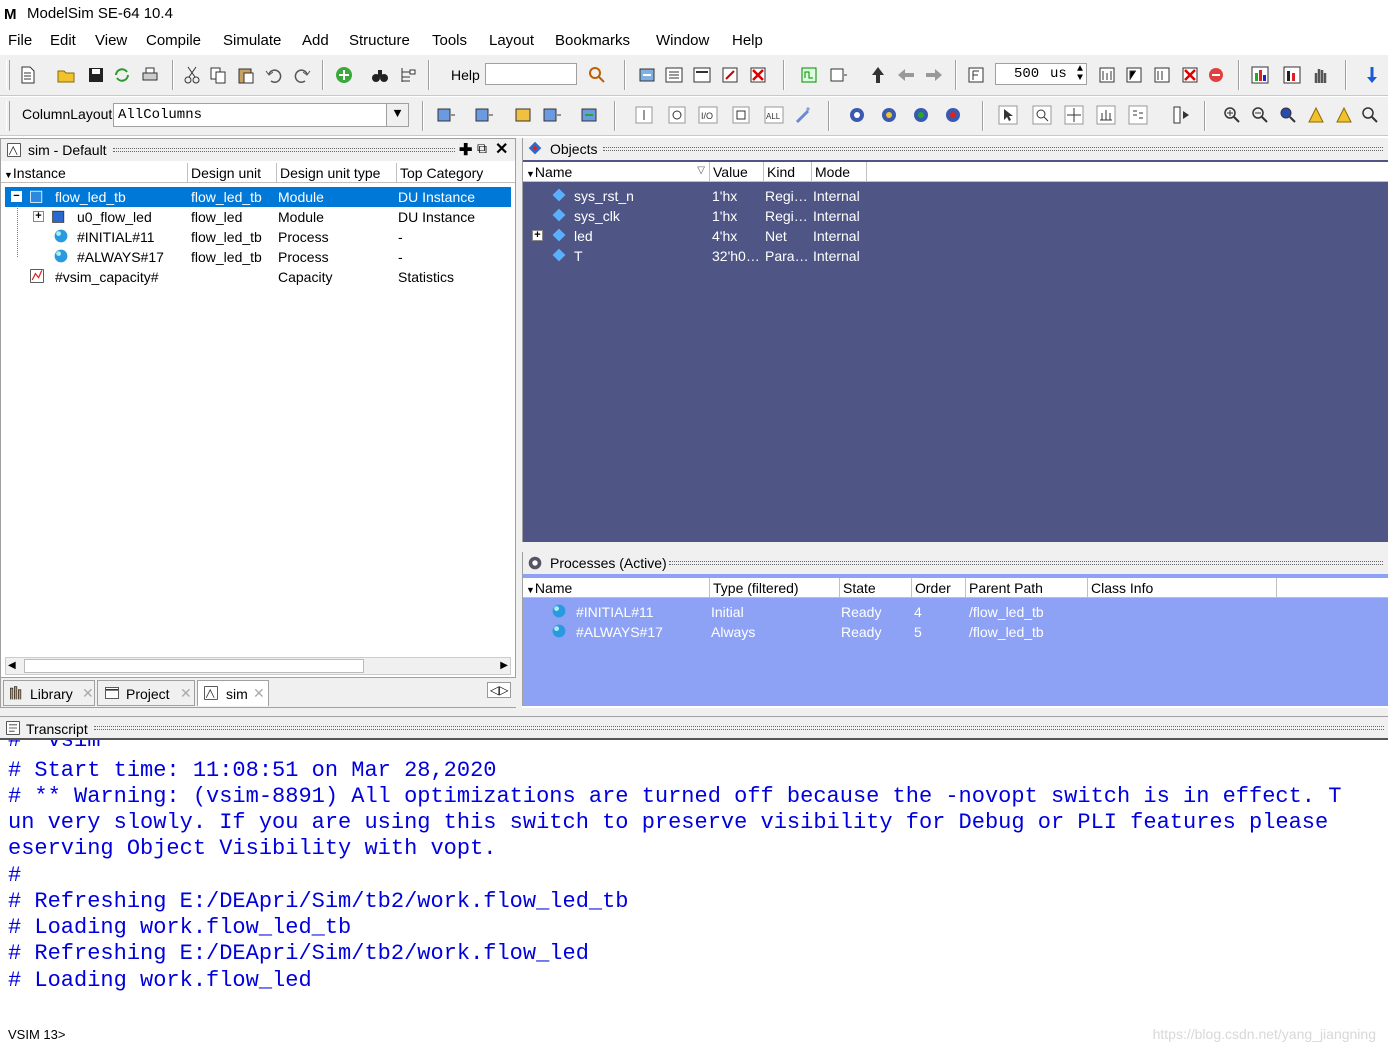 Image resolution: width=1388 pixels, height=1054 pixels. Describe the element at coordinates (708, 115) in the screenshot. I see `io-tool-icon: I/O` at that location.